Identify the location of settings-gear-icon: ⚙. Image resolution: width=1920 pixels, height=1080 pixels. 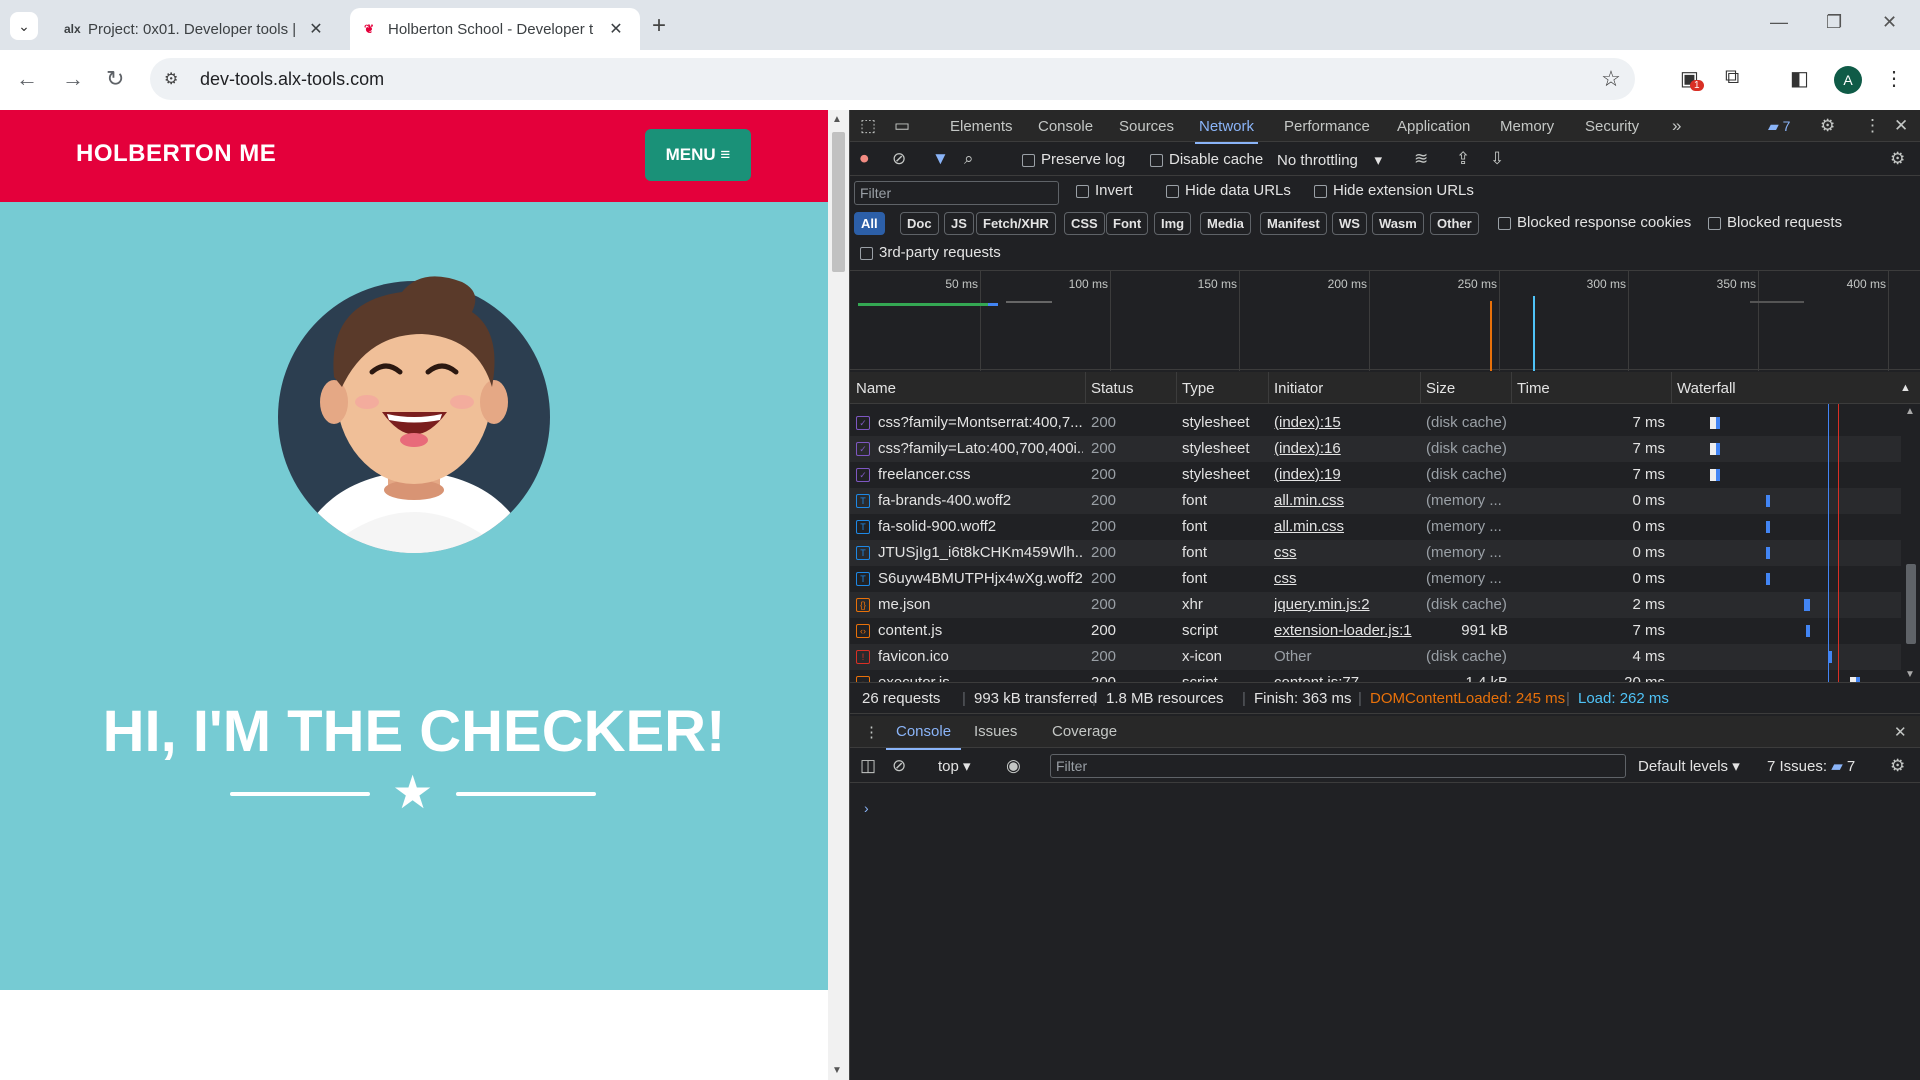
(1827, 126).